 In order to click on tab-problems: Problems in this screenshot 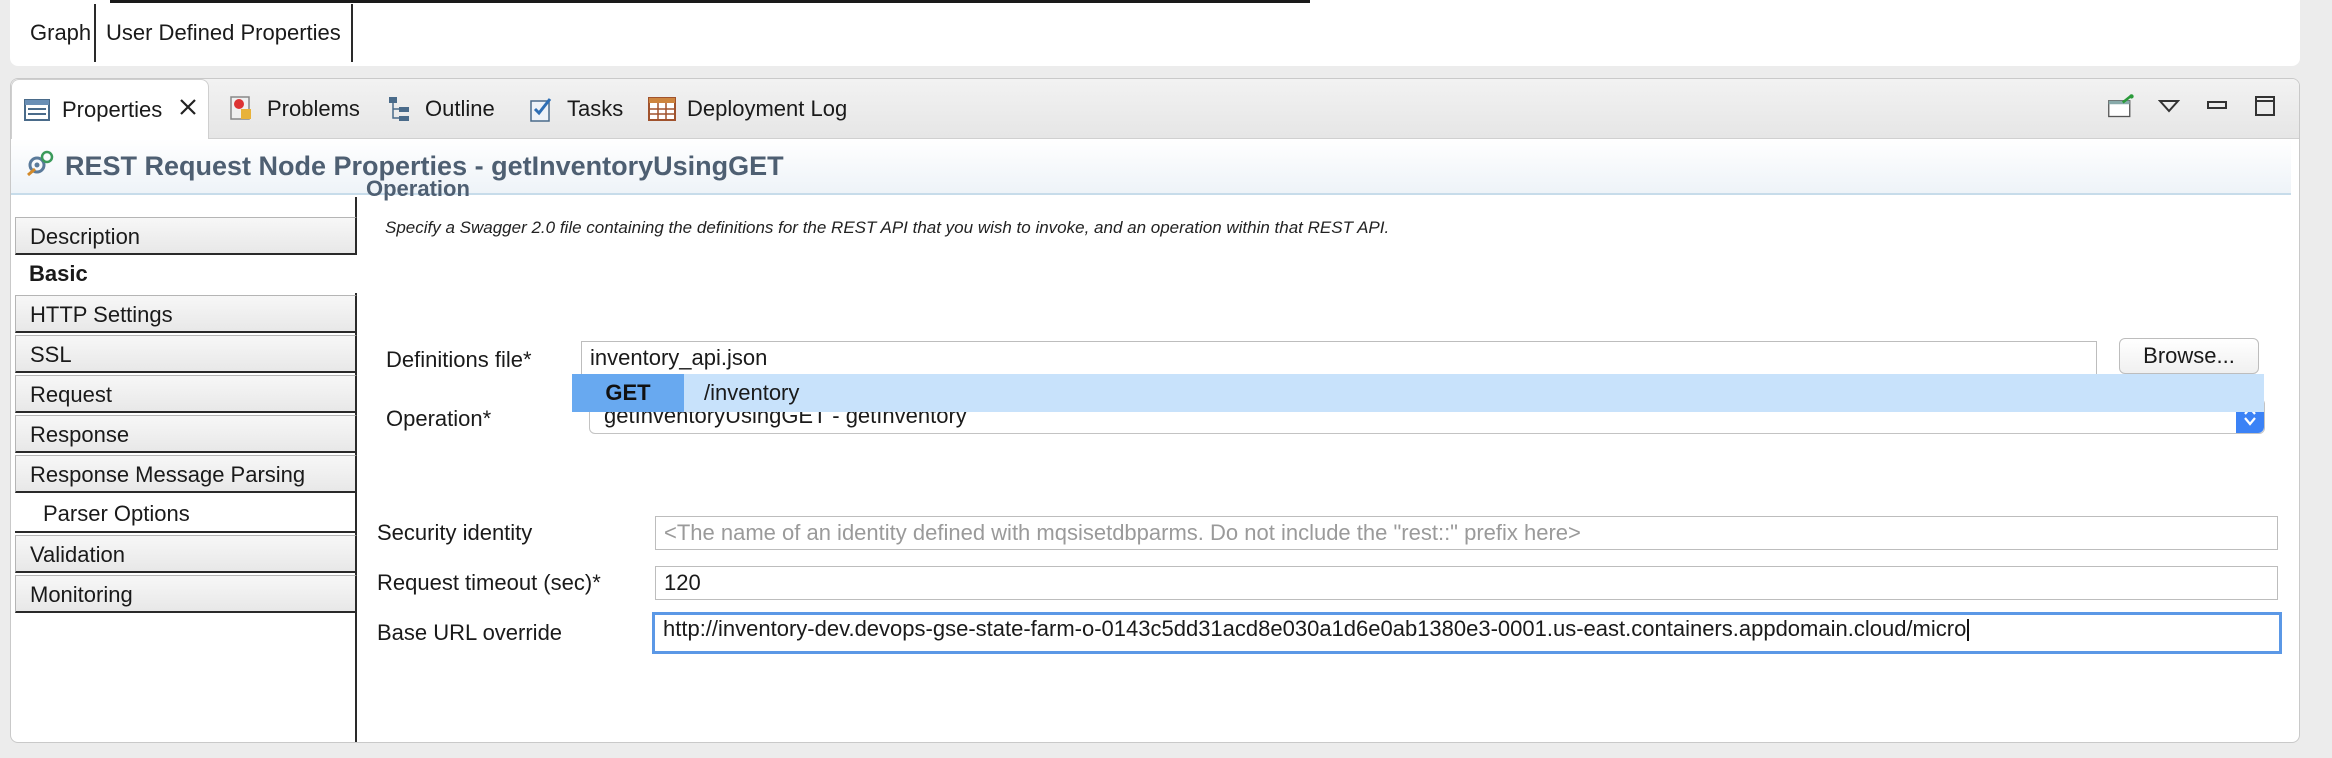, I will do `click(293, 109)`.